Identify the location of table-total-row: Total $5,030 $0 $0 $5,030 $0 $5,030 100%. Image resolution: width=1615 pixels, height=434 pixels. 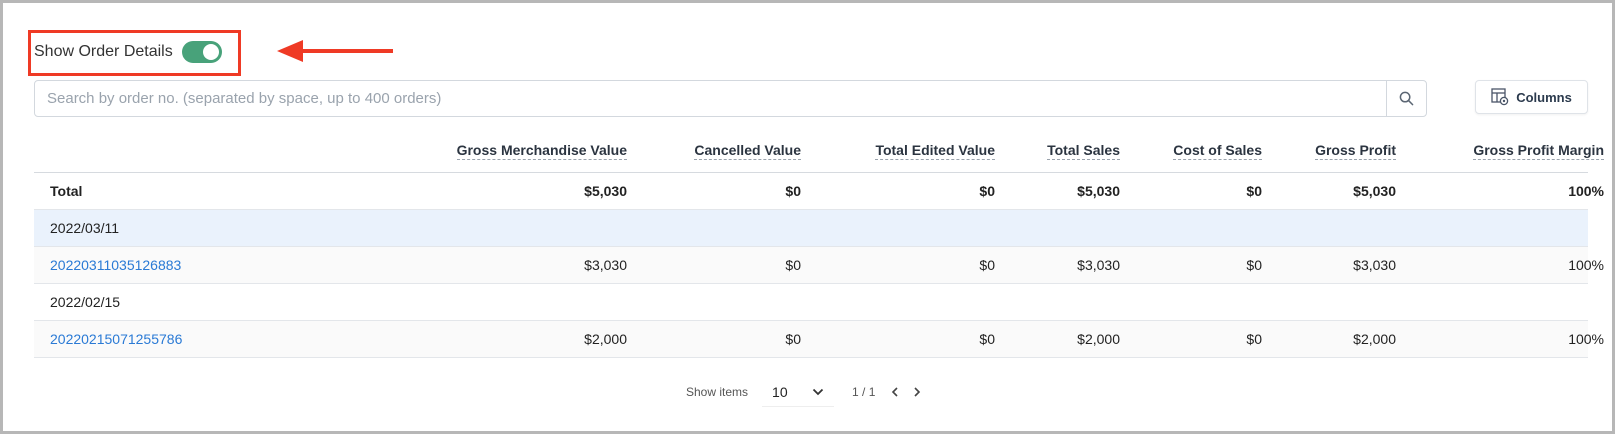
(819, 191).